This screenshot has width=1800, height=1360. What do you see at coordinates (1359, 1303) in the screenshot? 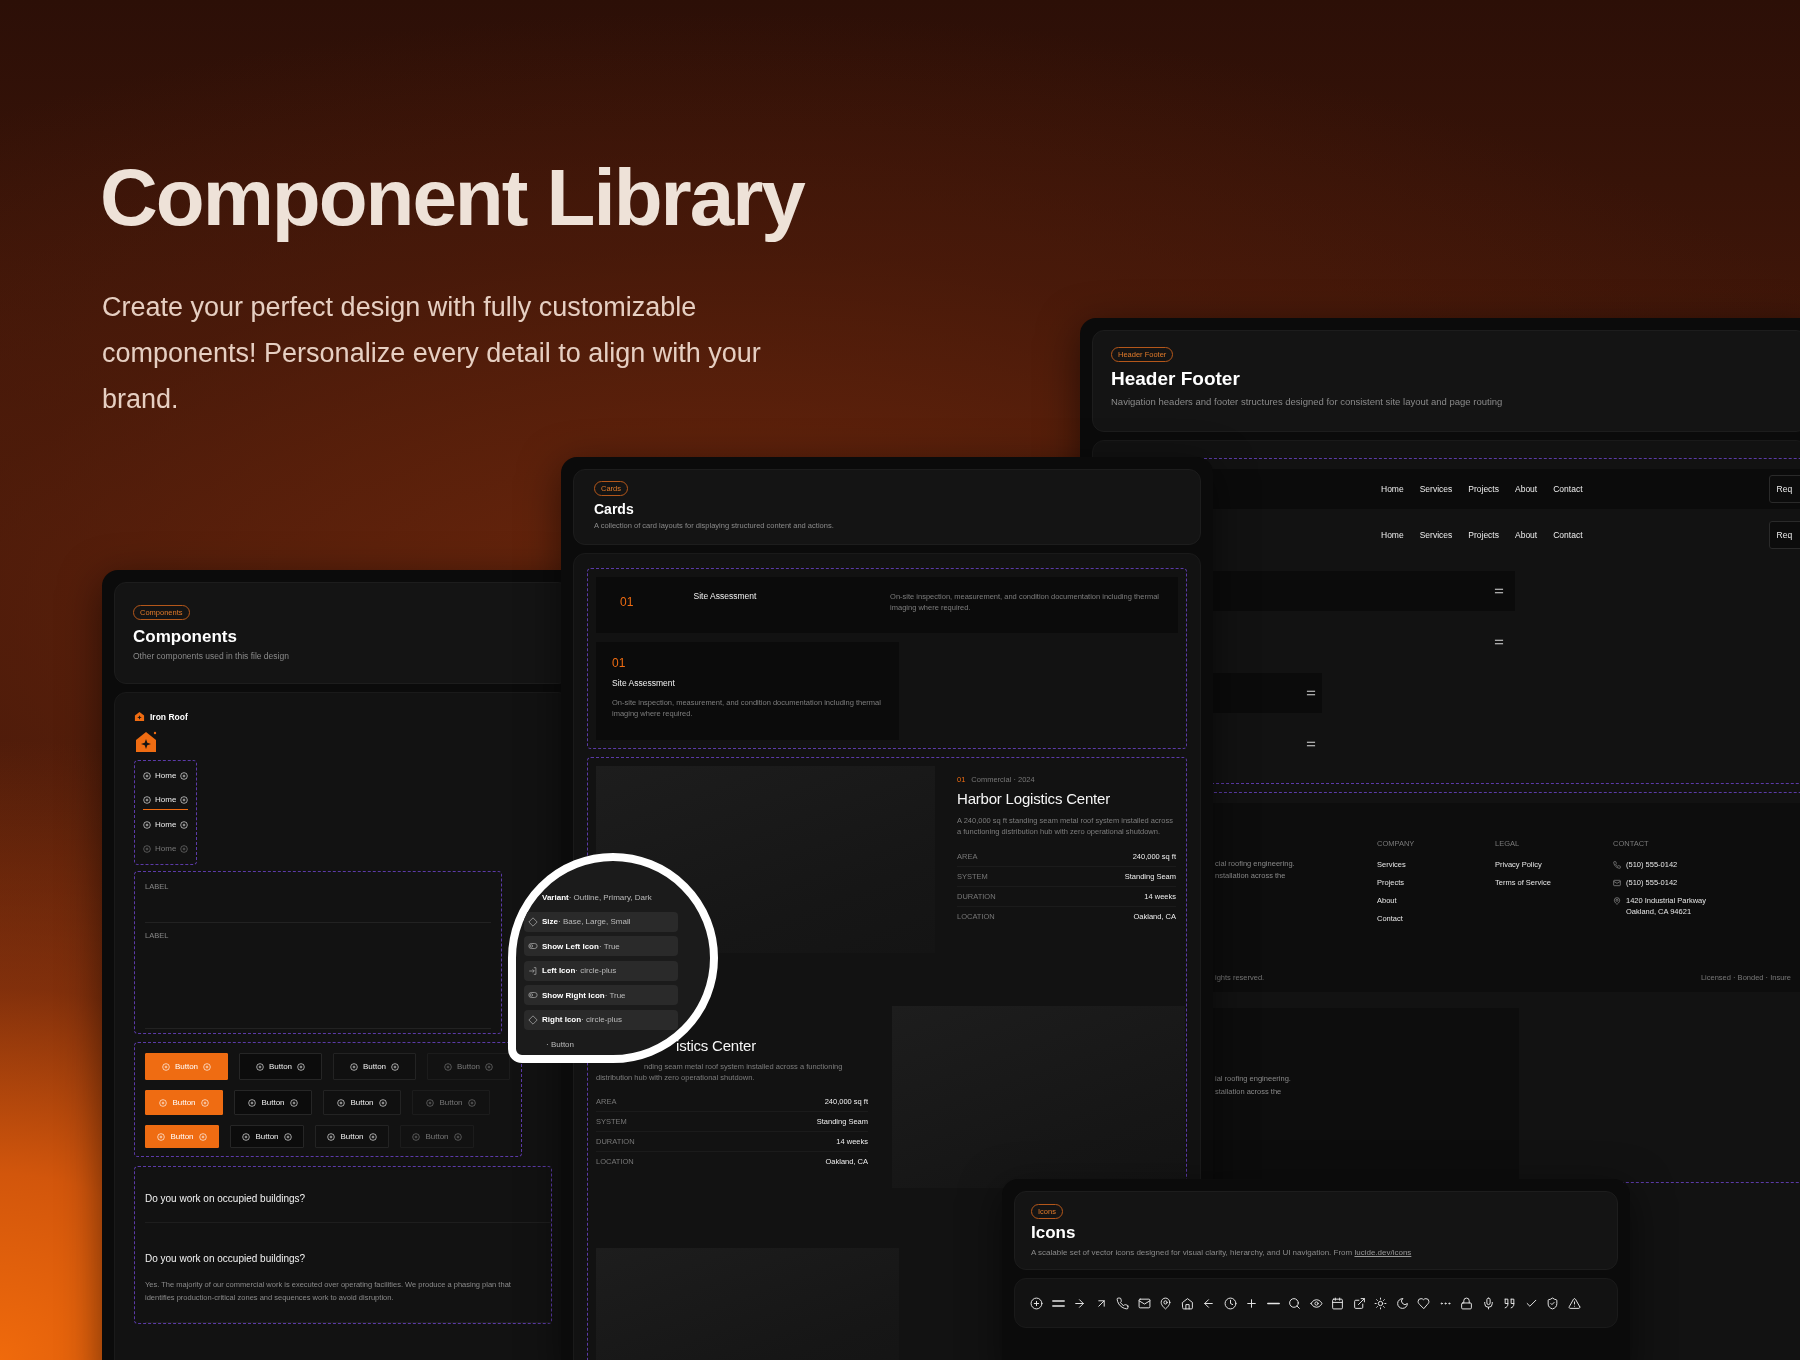
I see `external-link-icon` at bounding box center [1359, 1303].